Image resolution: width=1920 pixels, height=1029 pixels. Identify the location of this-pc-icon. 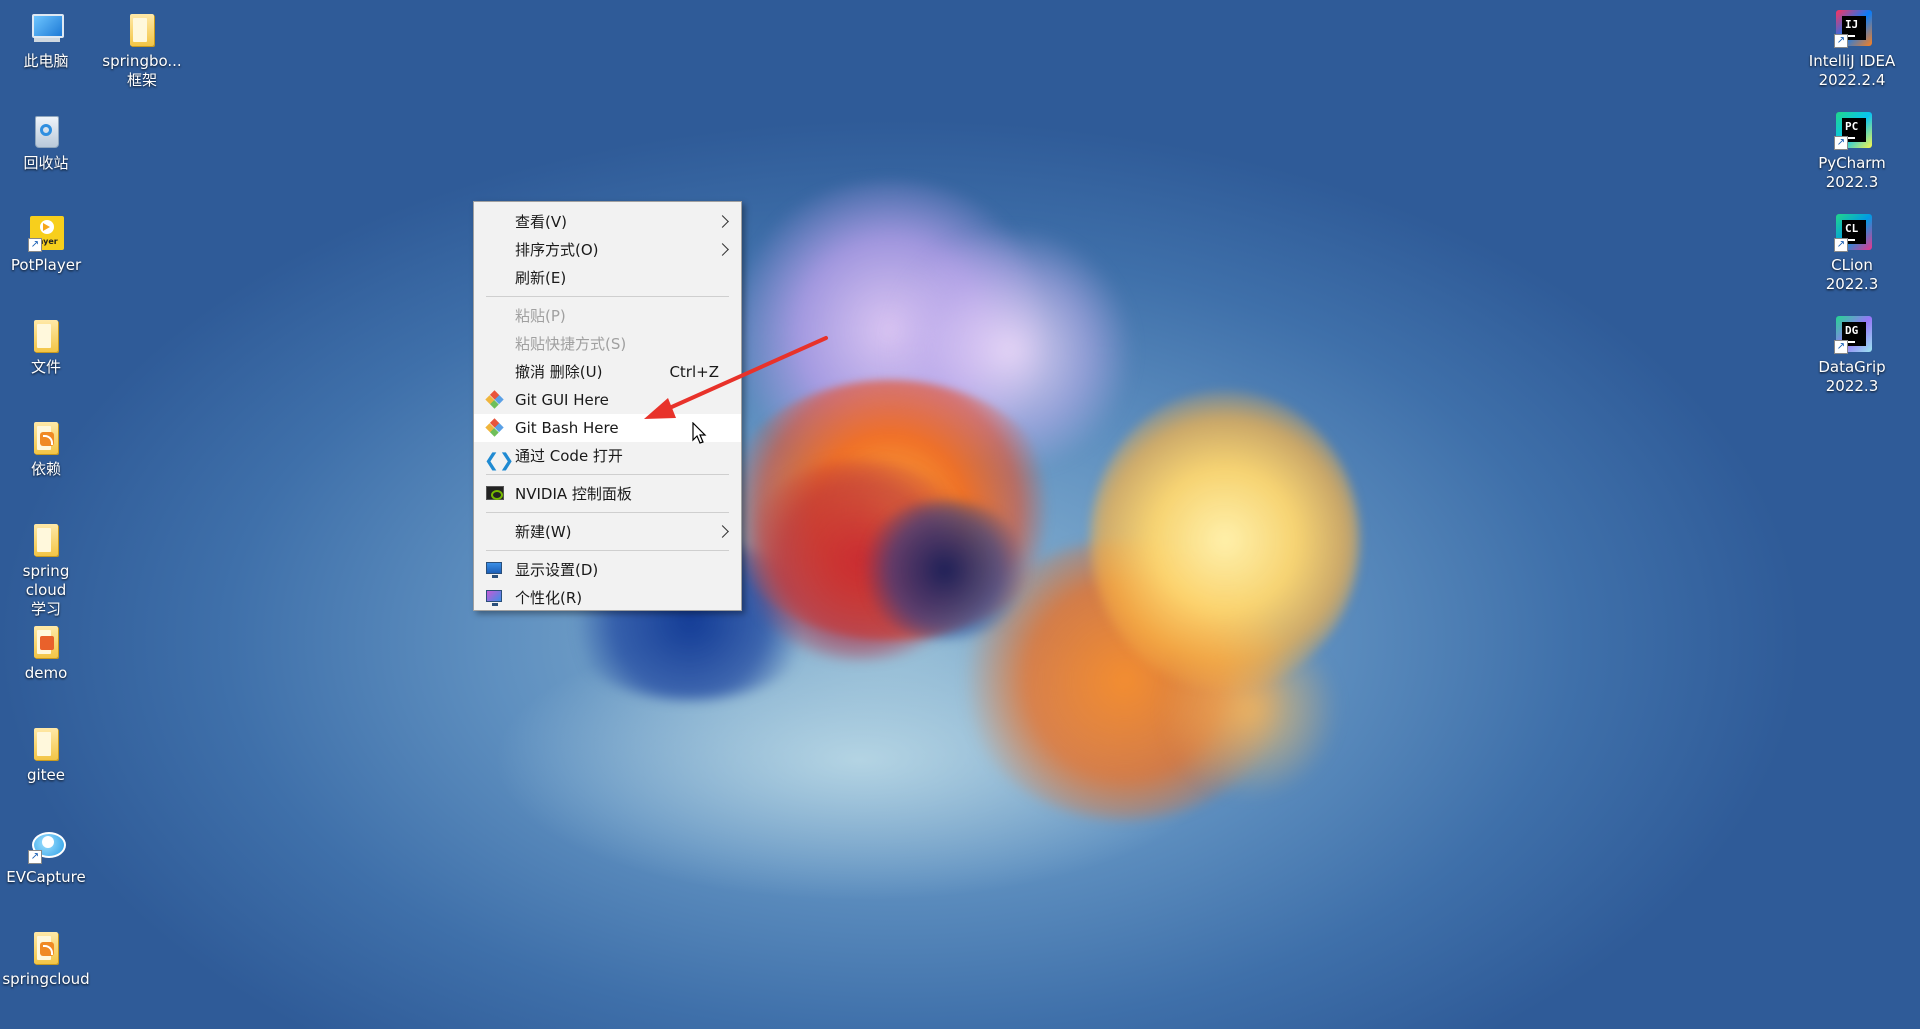
(46, 28).